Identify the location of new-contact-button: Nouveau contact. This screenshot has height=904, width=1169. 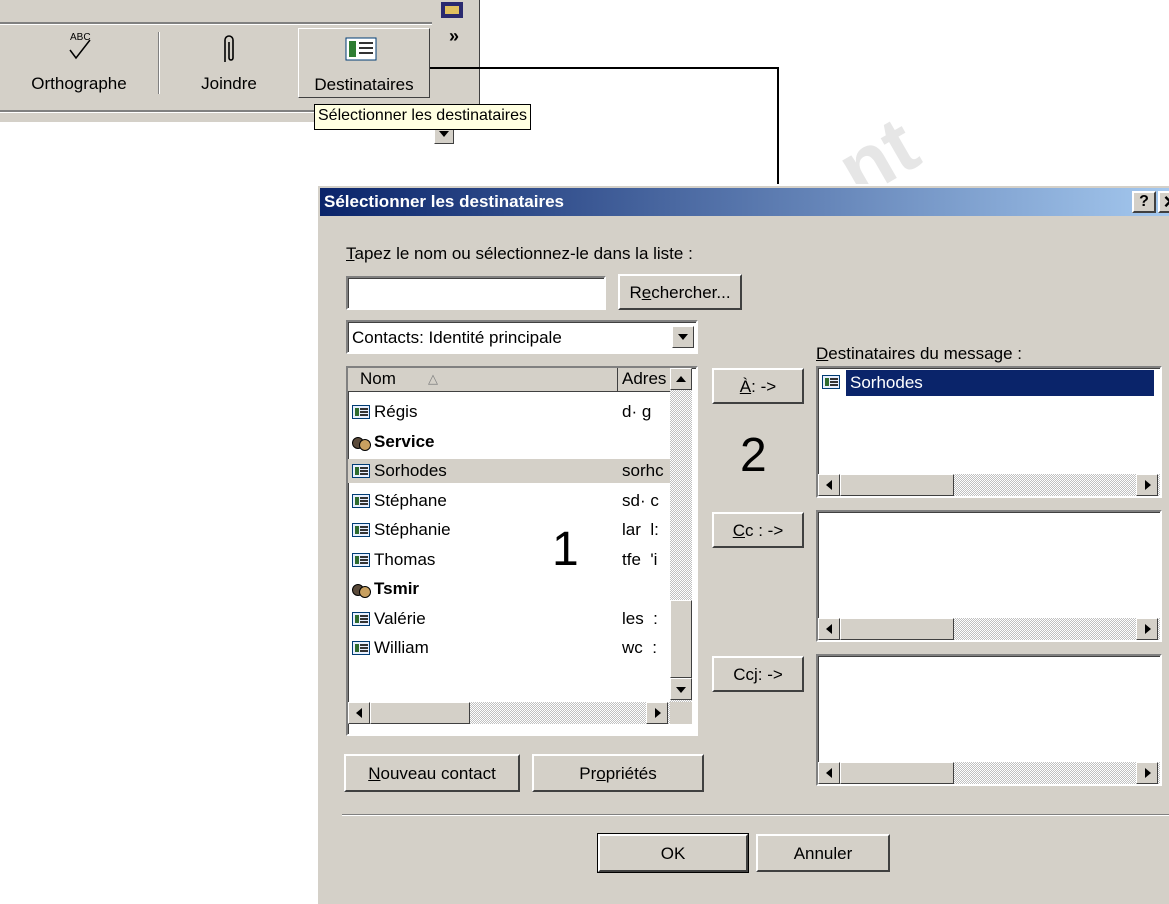
(432, 773).